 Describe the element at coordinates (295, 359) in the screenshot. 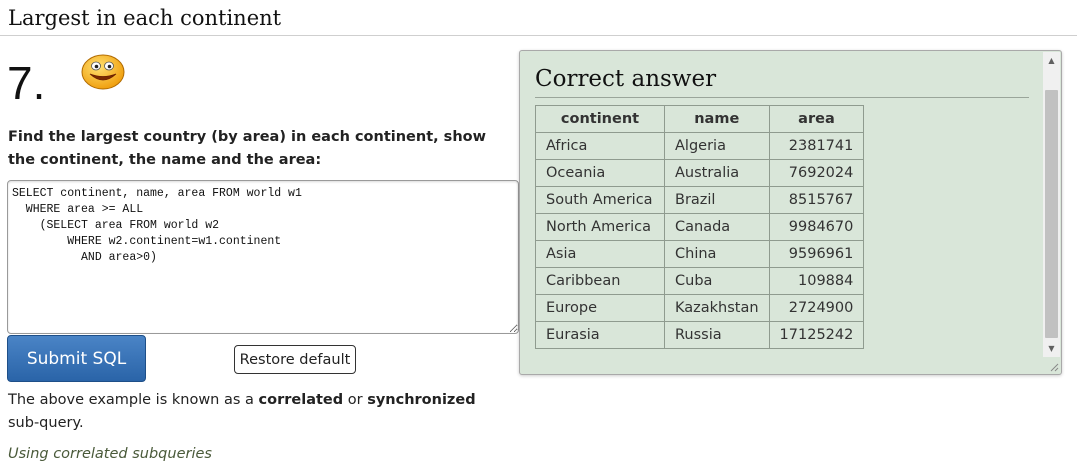

I see `restore-default-button: Restore default` at that location.